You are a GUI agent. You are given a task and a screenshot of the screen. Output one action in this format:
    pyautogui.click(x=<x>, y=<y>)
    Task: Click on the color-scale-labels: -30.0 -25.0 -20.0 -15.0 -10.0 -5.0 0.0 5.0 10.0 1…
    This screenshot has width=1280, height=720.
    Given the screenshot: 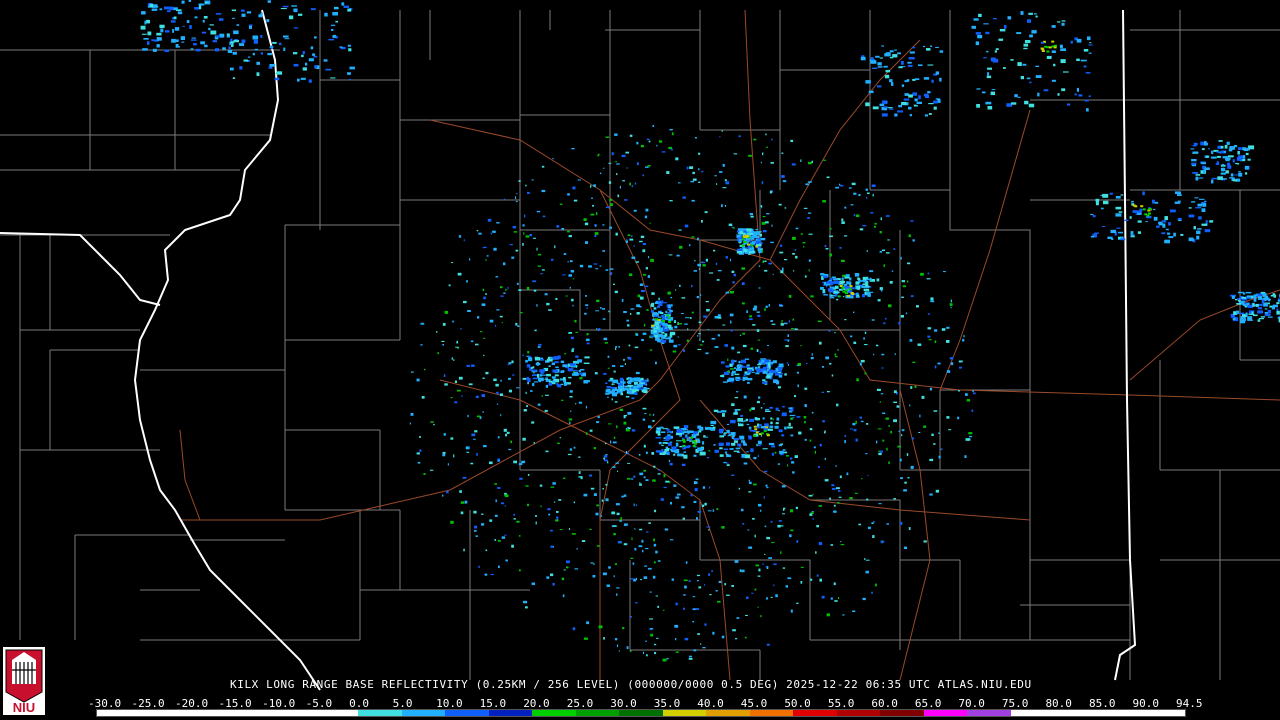 What is the action you would take?
    pyautogui.click(x=645, y=703)
    